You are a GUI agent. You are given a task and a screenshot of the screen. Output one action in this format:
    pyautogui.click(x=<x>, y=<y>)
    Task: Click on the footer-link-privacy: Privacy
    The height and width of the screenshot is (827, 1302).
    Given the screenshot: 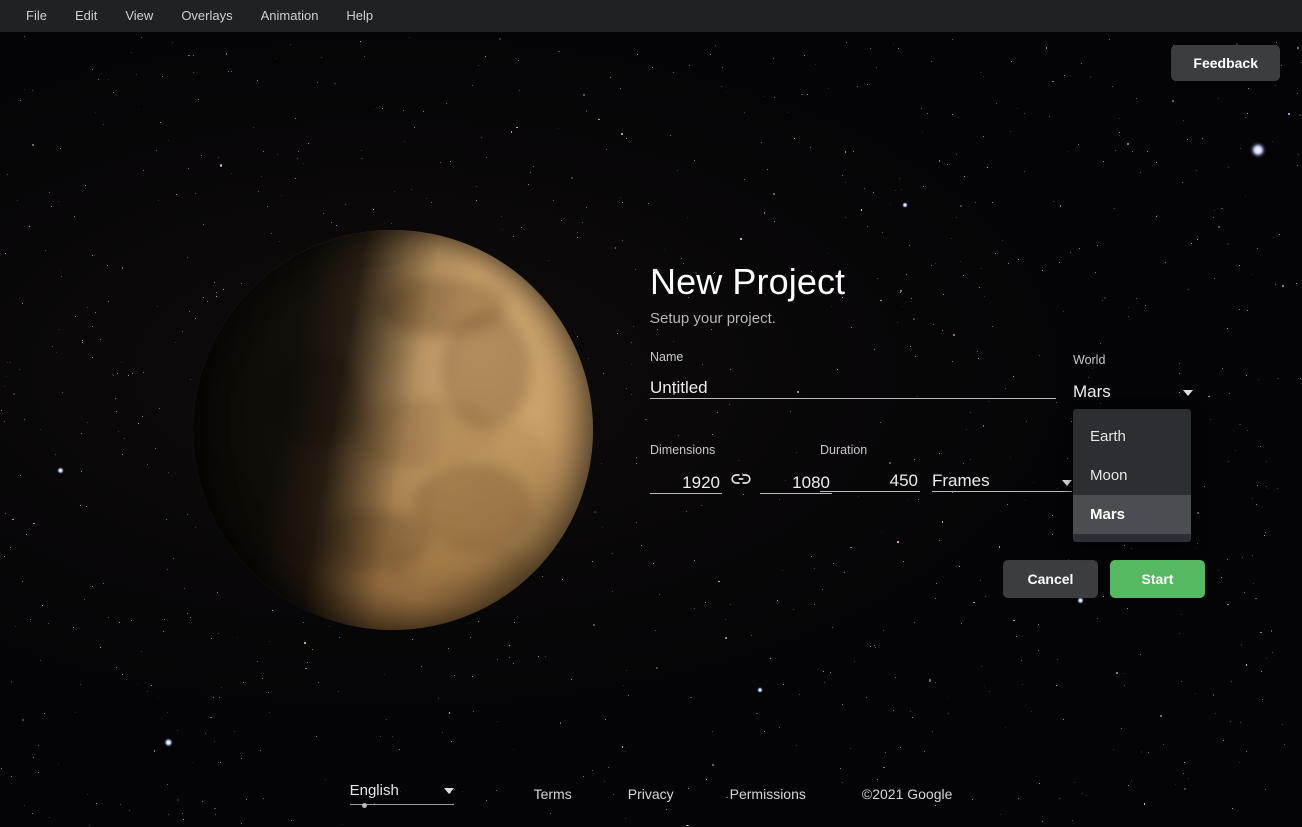 What is the action you would take?
    pyautogui.click(x=651, y=794)
    